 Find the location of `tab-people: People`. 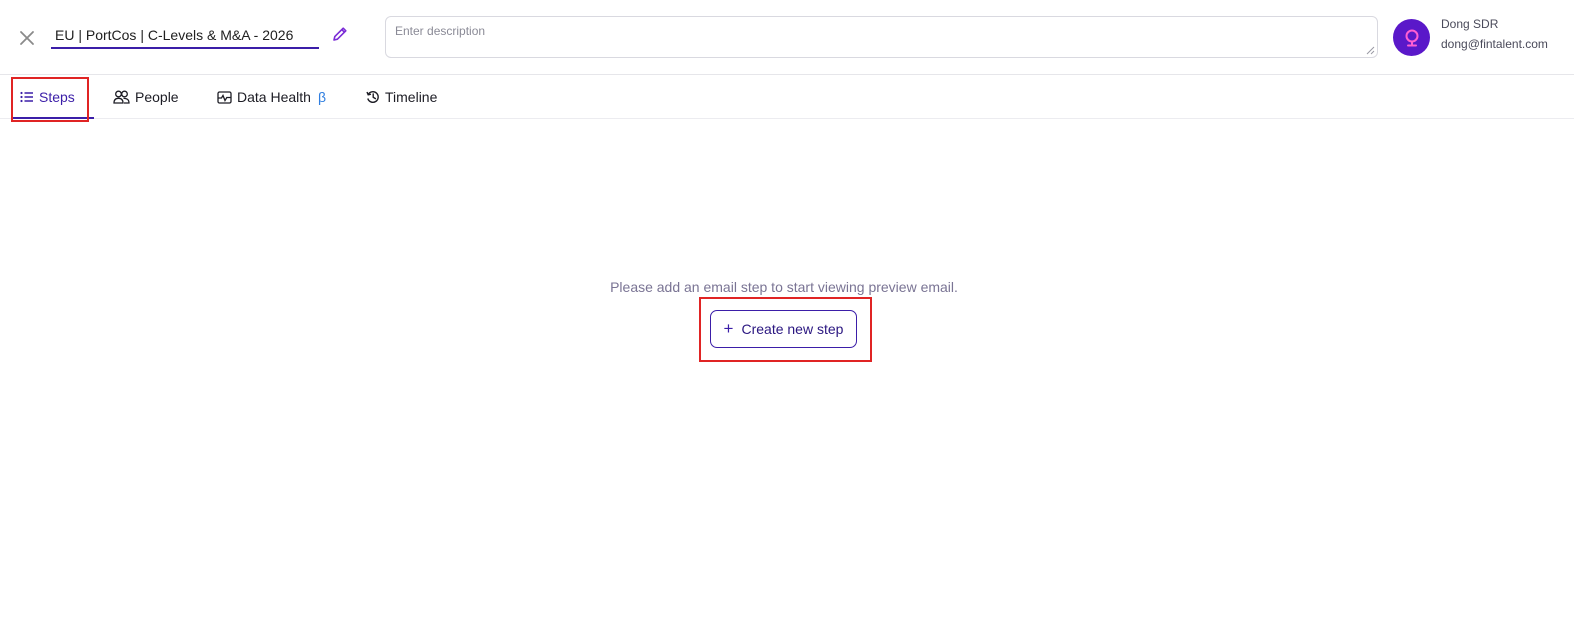

tab-people: People is located at coordinates (146, 97).